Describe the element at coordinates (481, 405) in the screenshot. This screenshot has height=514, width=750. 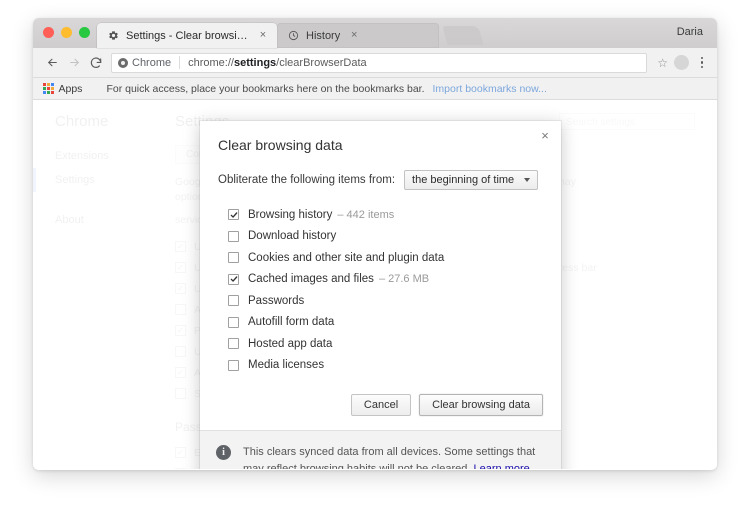
I see `clear-browsing-data-button: Clear browsing data` at that location.